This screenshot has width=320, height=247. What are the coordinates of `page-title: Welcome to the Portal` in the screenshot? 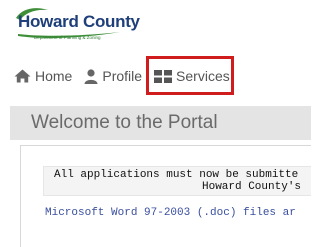 It's located at (124, 122).